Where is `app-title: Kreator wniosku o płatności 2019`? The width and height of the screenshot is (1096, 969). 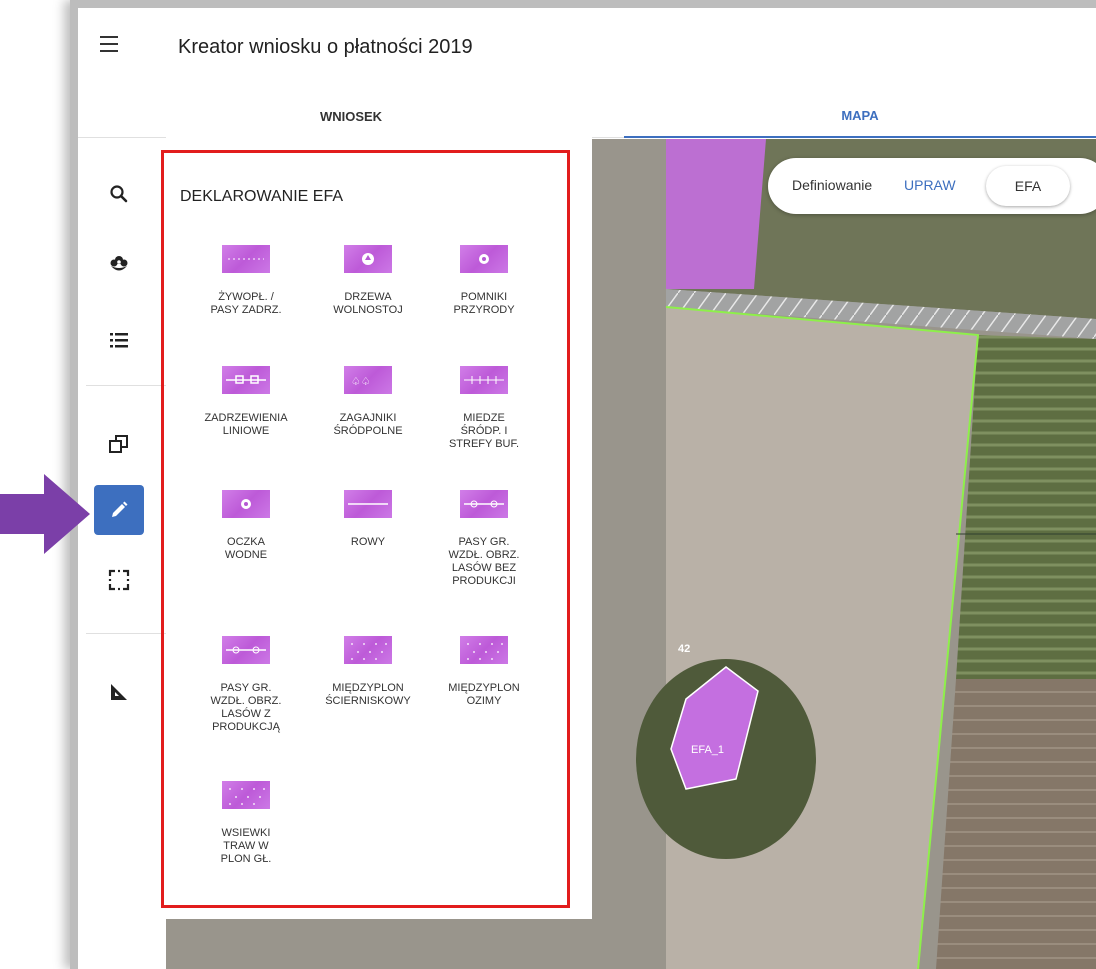
app-title: Kreator wniosku o płatności 2019 is located at coordinates (325, 47).